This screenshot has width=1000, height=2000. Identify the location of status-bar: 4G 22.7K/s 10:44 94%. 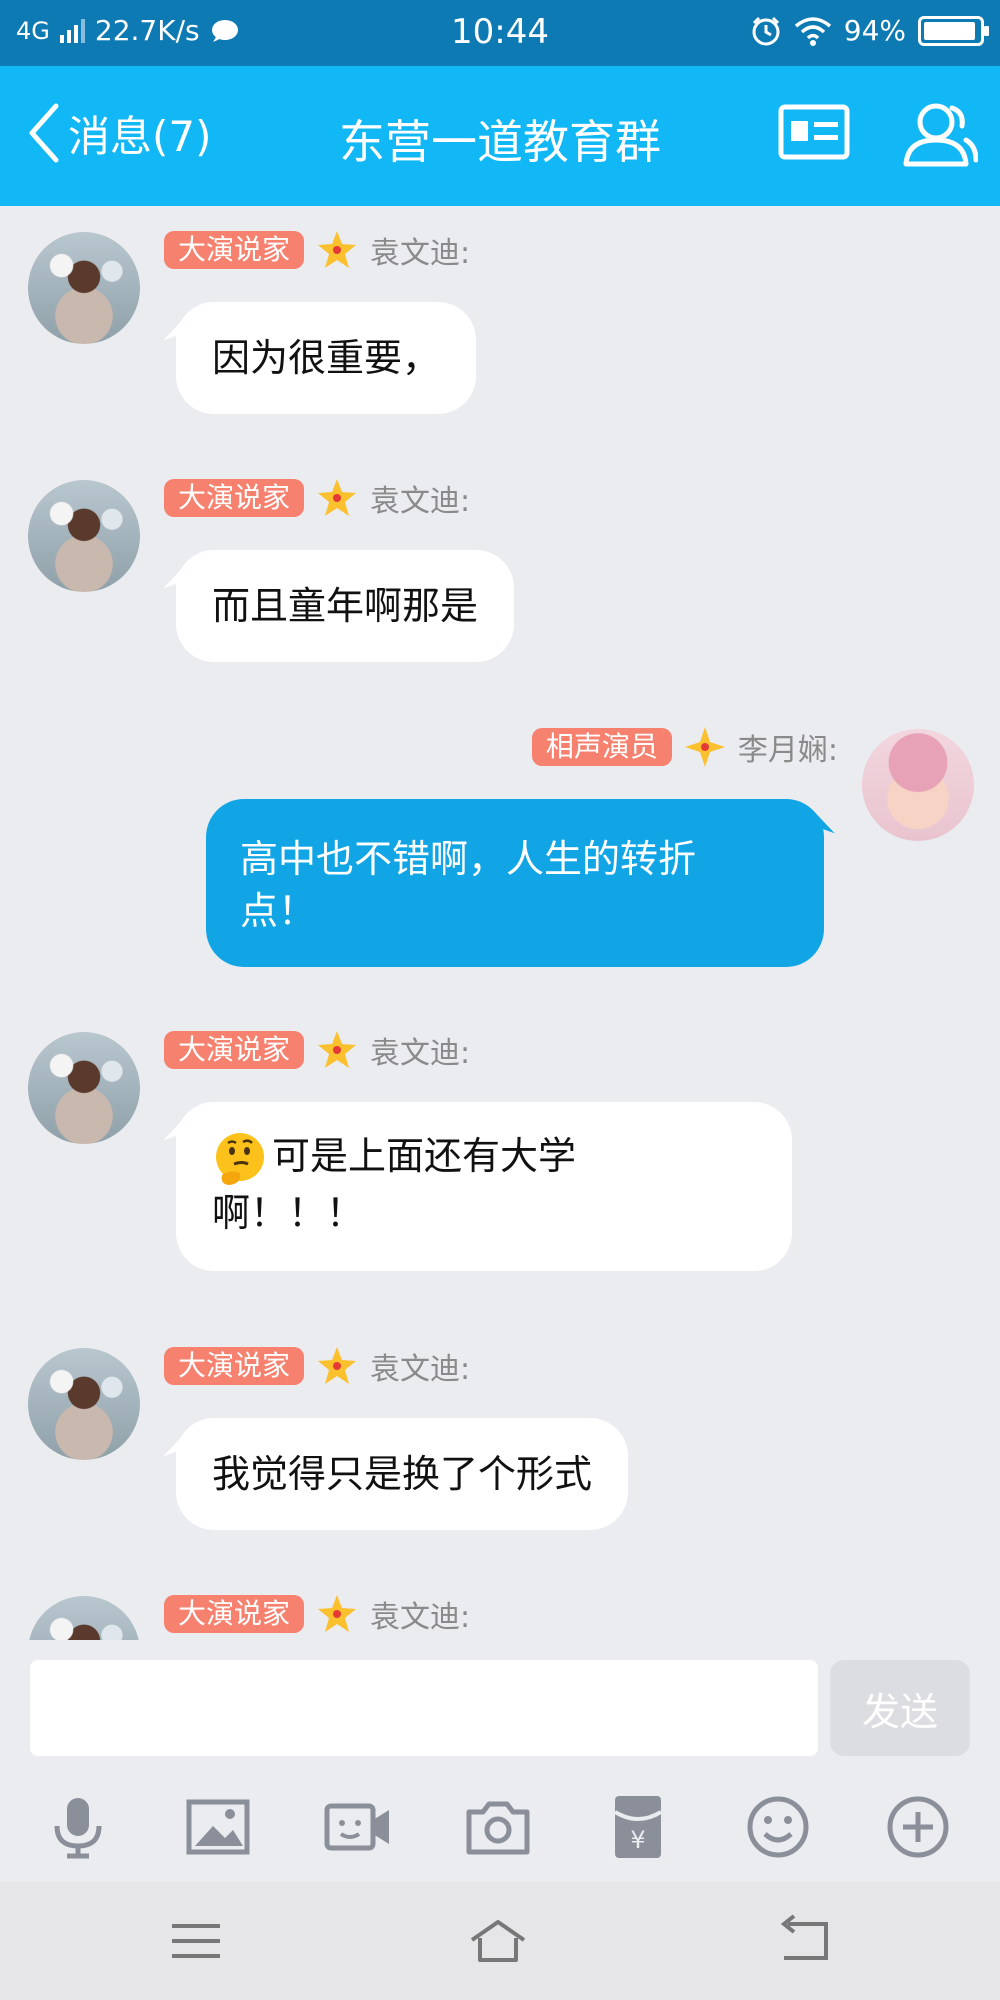
(500, 33).